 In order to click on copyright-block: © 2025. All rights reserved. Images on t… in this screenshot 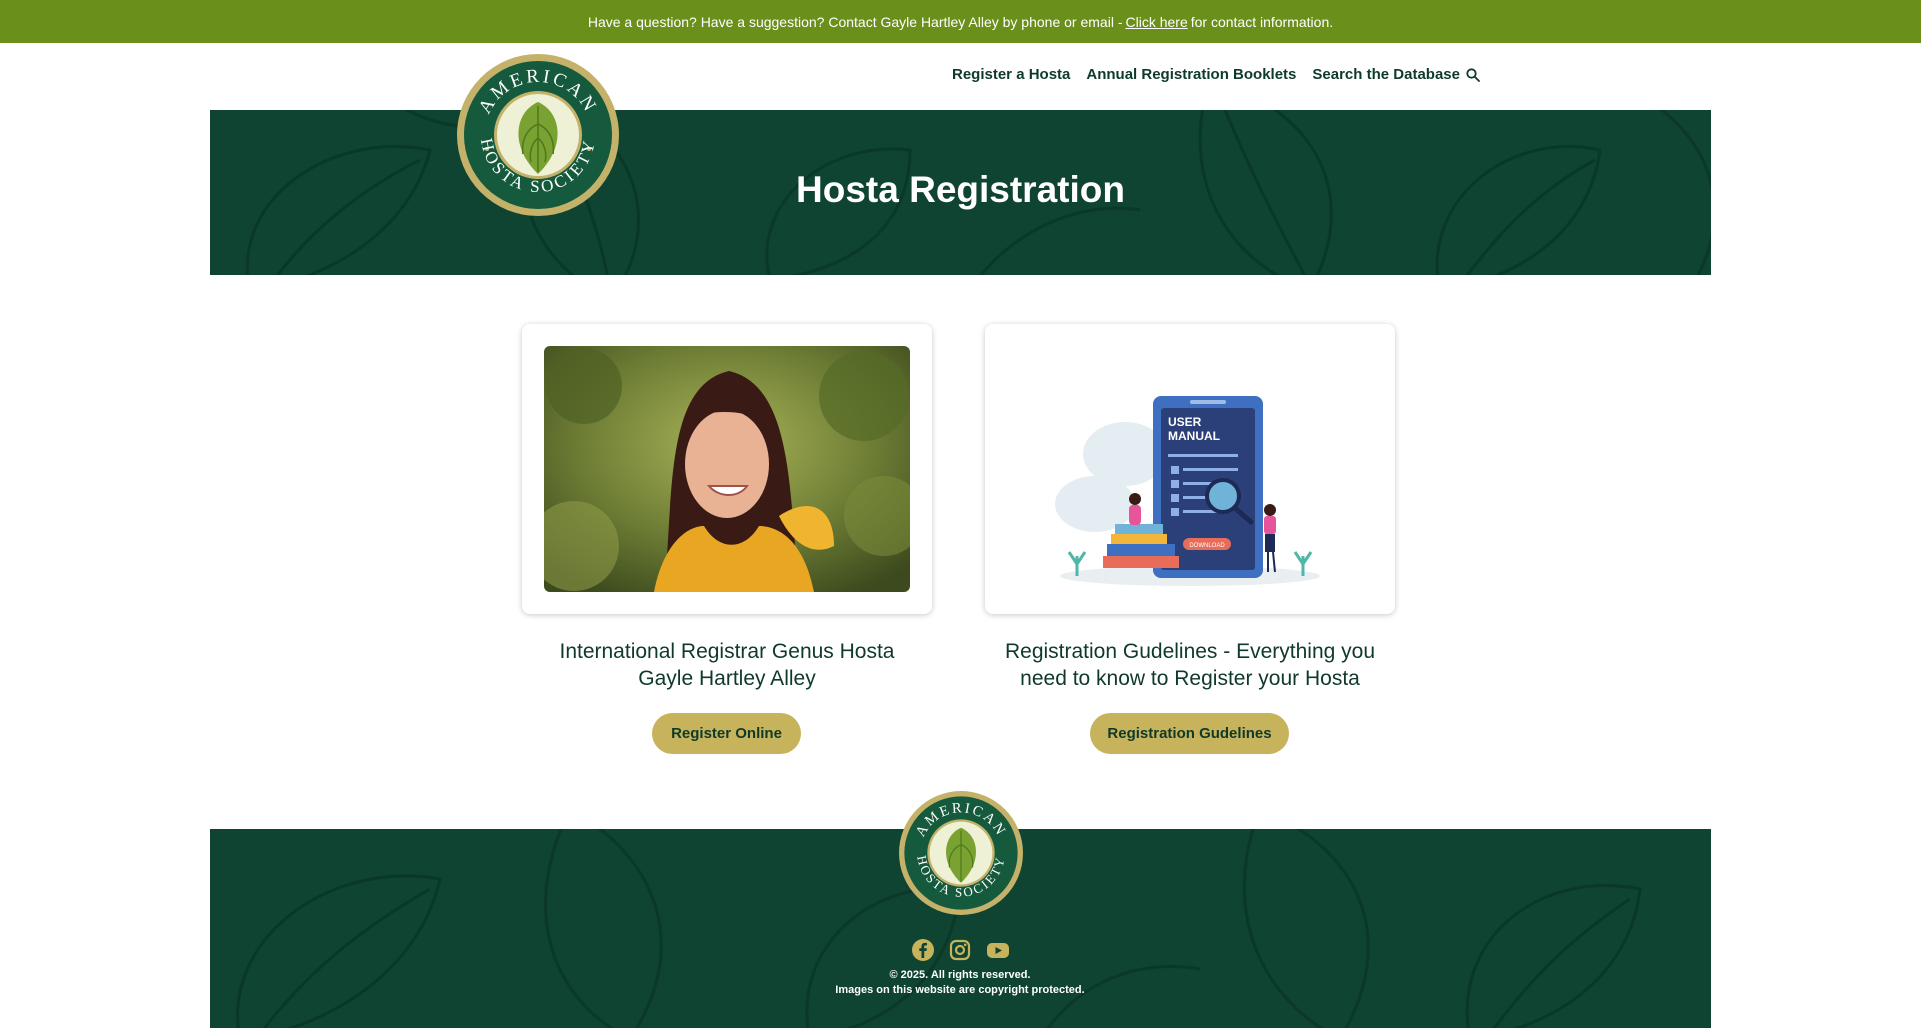, I will do `click(960, 983)`.